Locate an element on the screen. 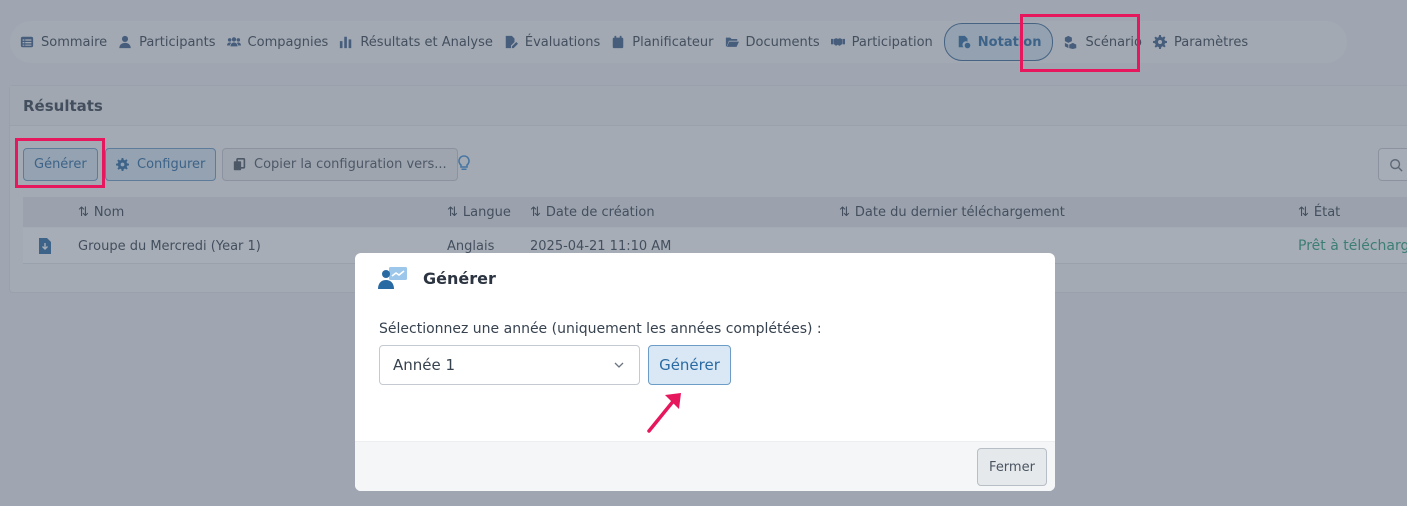 The height and width of the screenshot is (506, 1407). user-presentation-icon is located at coordinates (393, 278).